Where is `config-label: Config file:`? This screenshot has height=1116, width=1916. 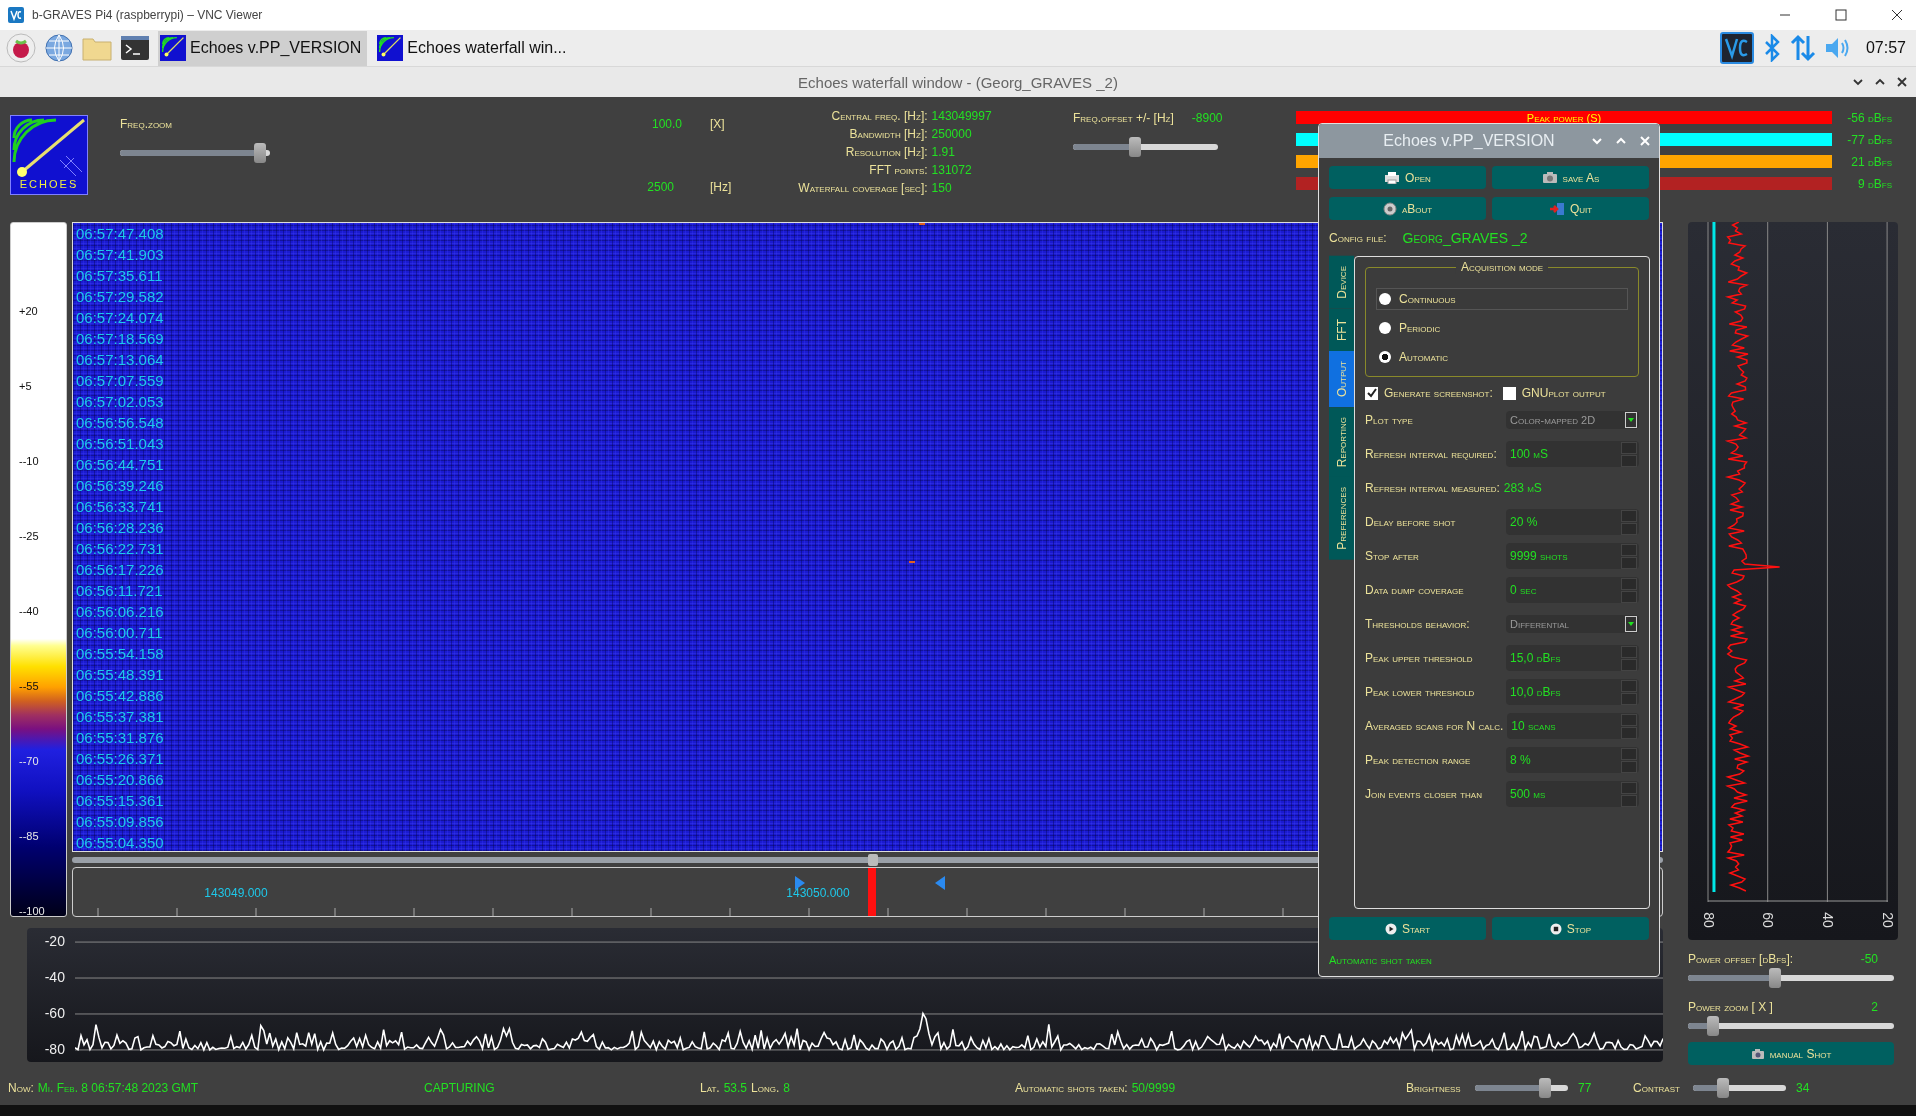
config-label: Config file: is located at coordinates (1358, 238).